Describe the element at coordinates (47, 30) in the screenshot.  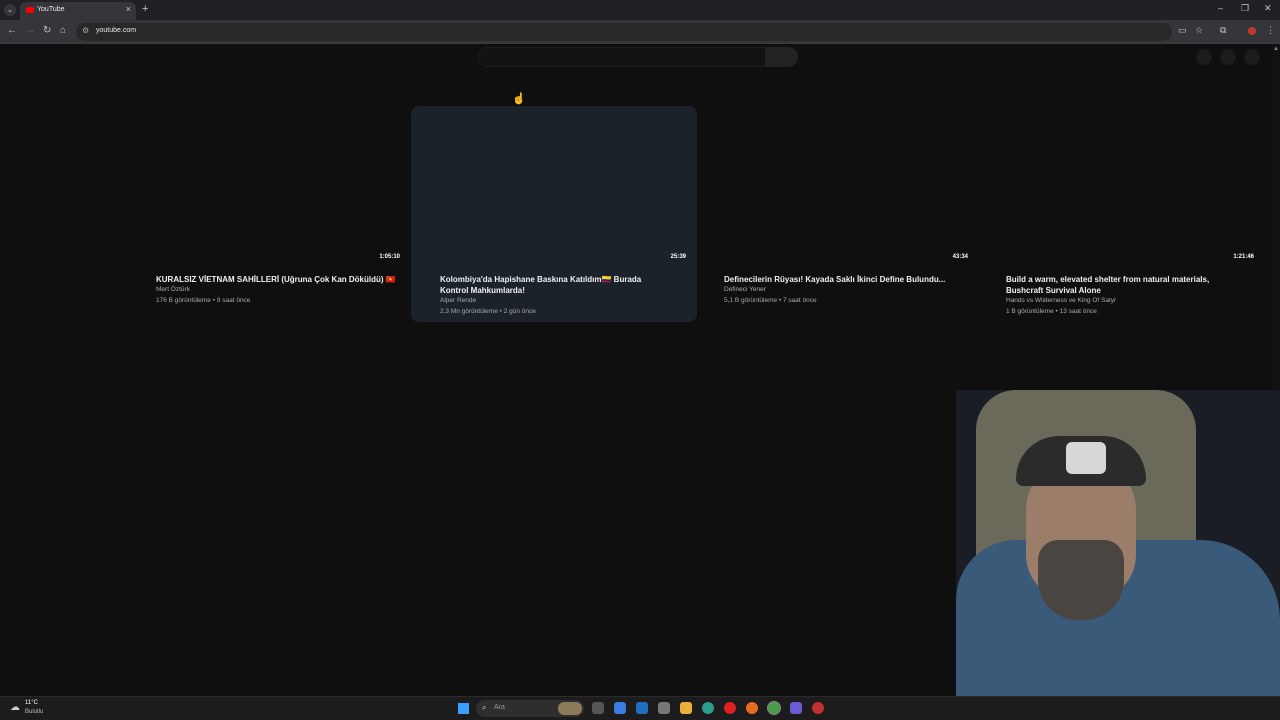
I see `reload-button: ↻` at that location.